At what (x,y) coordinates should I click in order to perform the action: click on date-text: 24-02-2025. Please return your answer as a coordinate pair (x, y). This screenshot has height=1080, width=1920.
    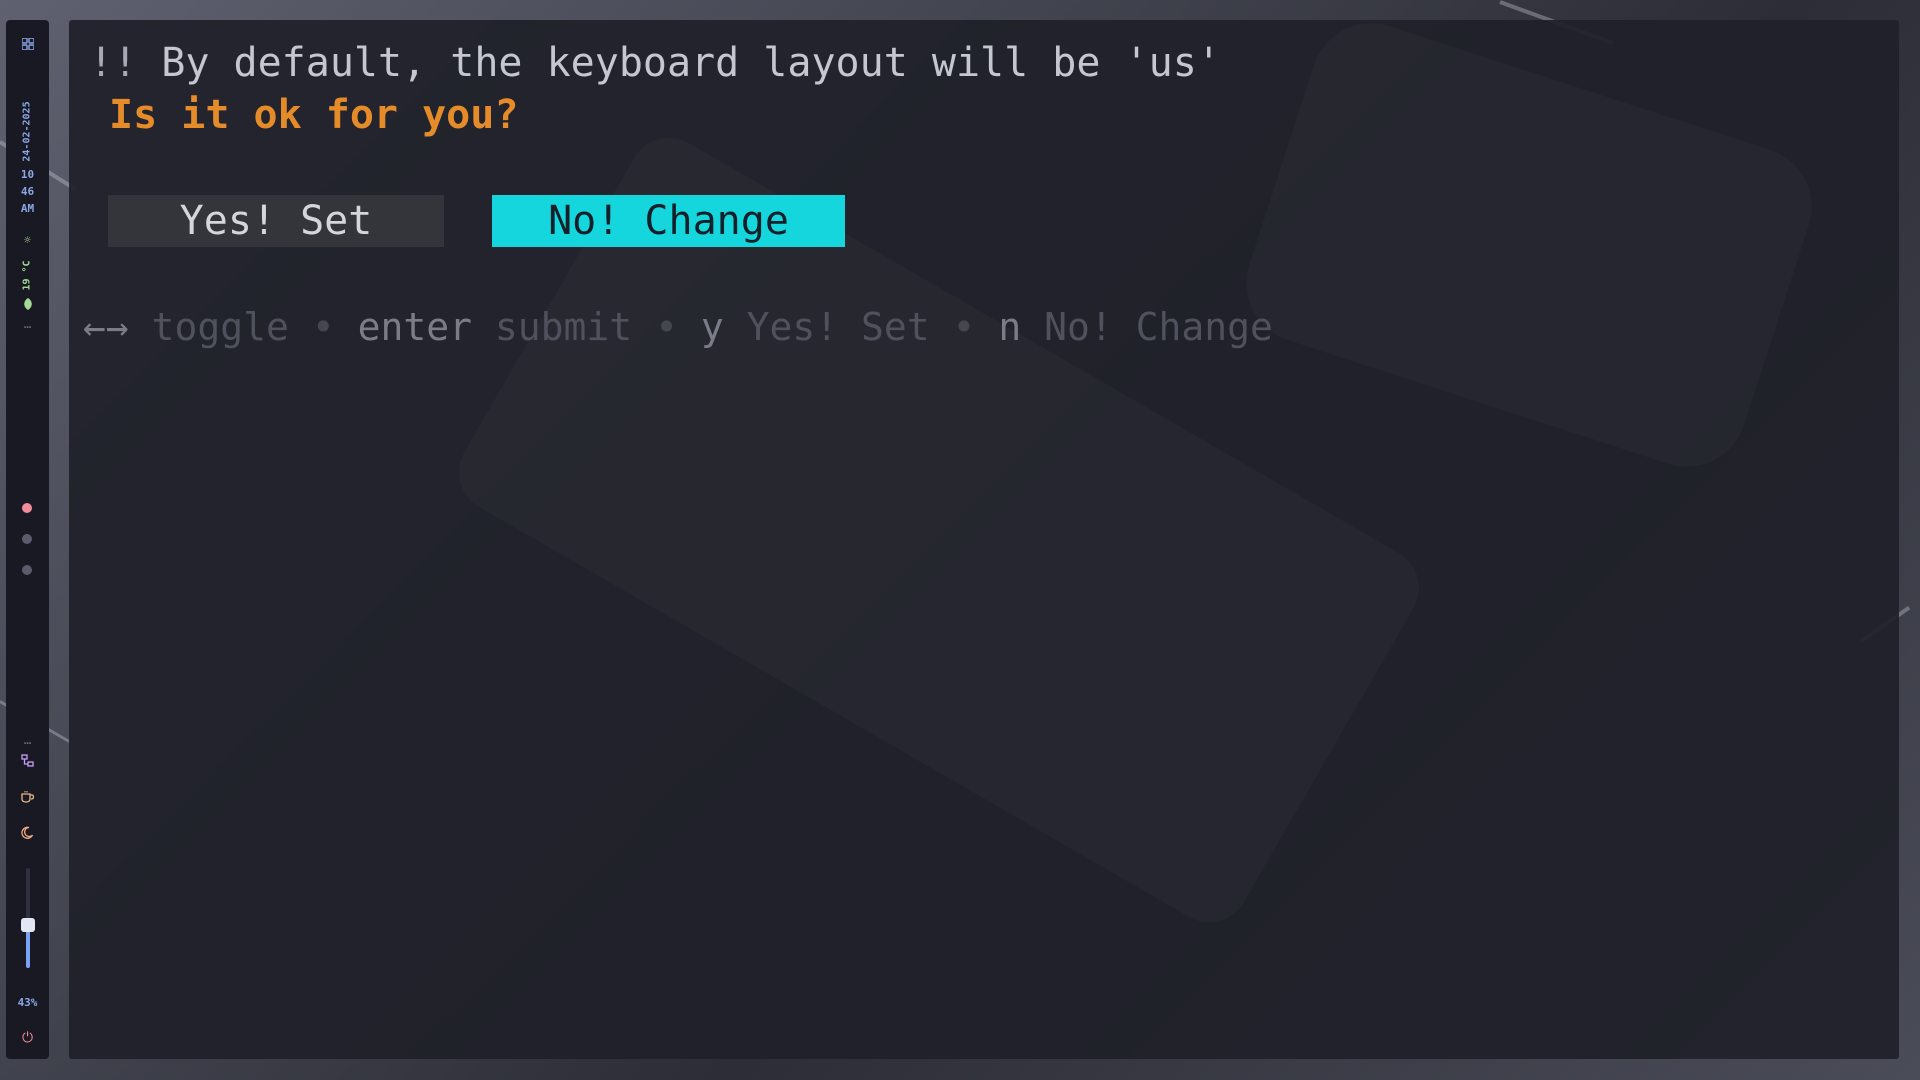
    Looking at the image, I should click on (27, 131).